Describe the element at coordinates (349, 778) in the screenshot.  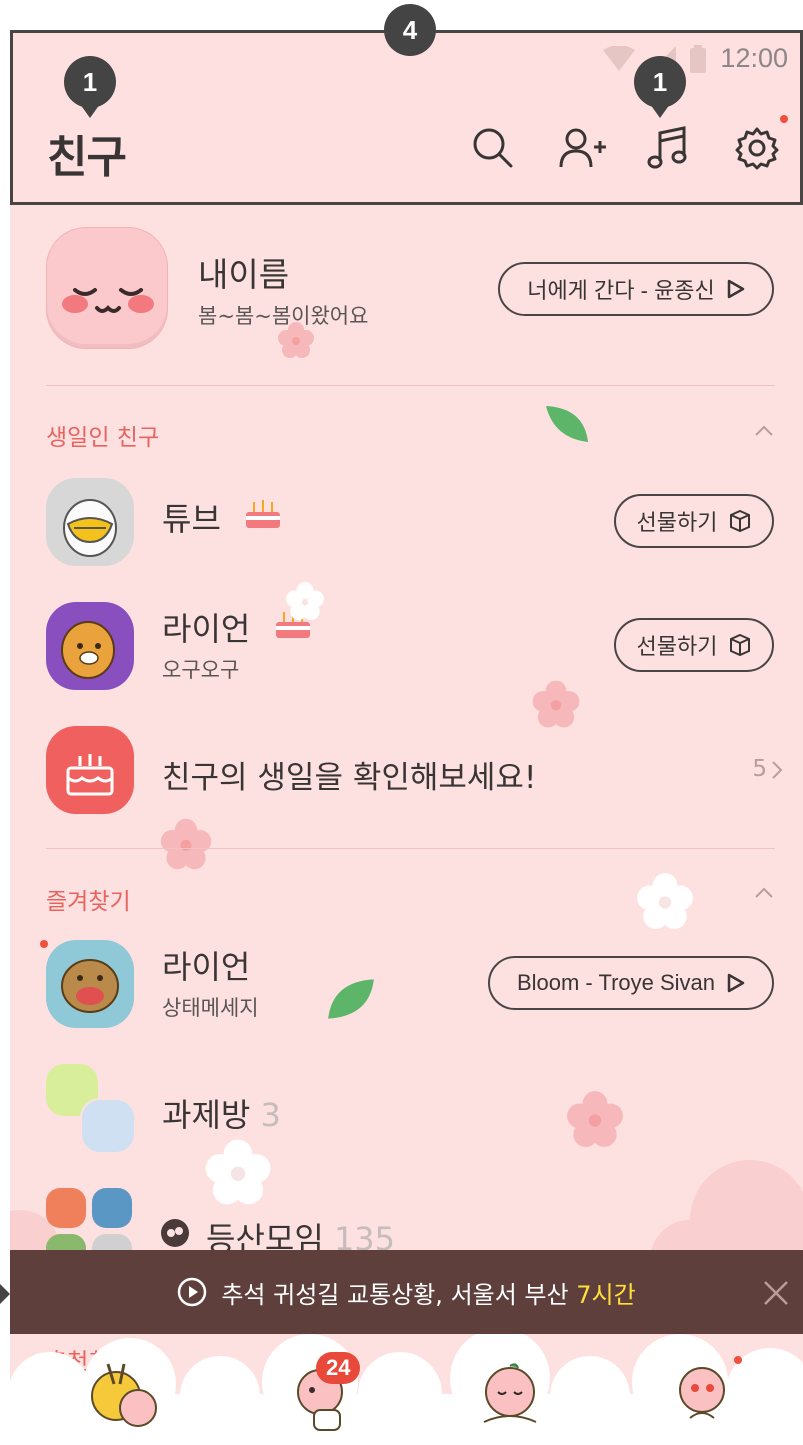
I see `birthday-check-label: 친구의 생일을 확인해보세요!` at that location.